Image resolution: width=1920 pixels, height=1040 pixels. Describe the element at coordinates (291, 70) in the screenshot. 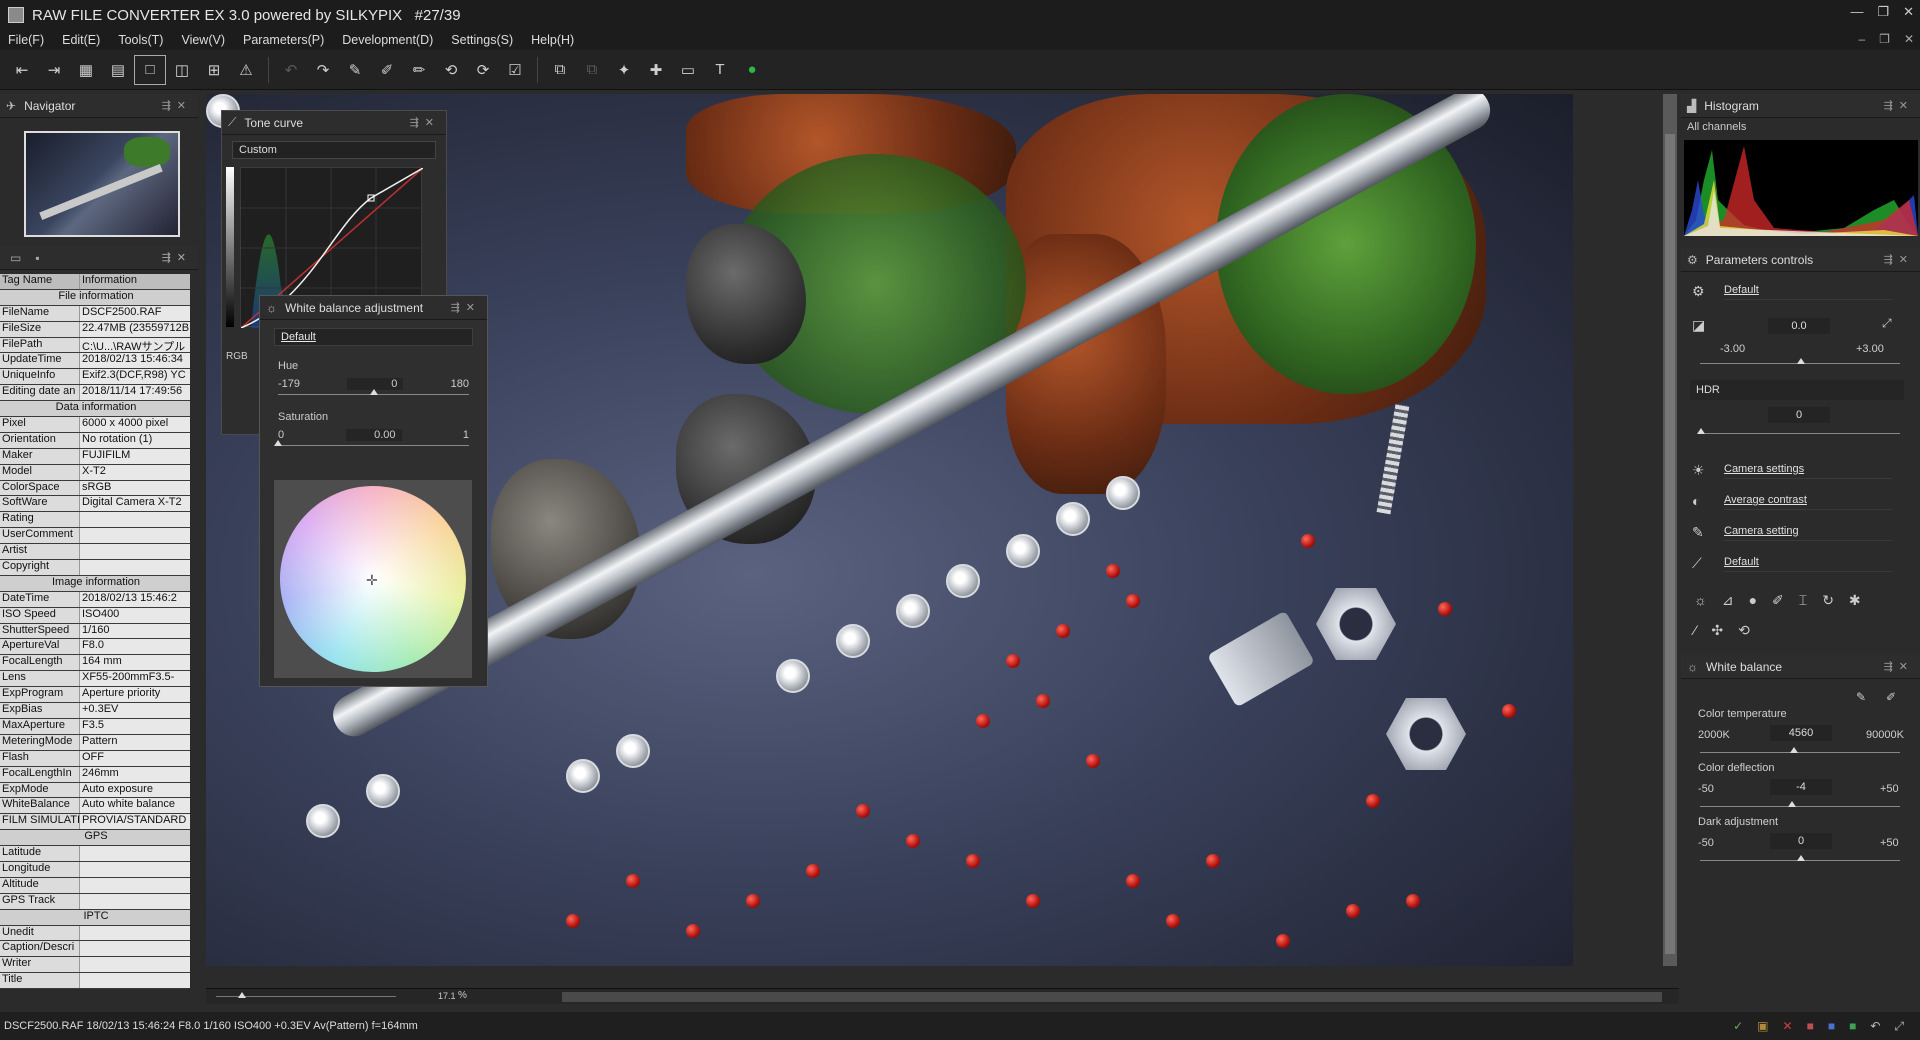

I see `undo-icon: ↶` at that location.